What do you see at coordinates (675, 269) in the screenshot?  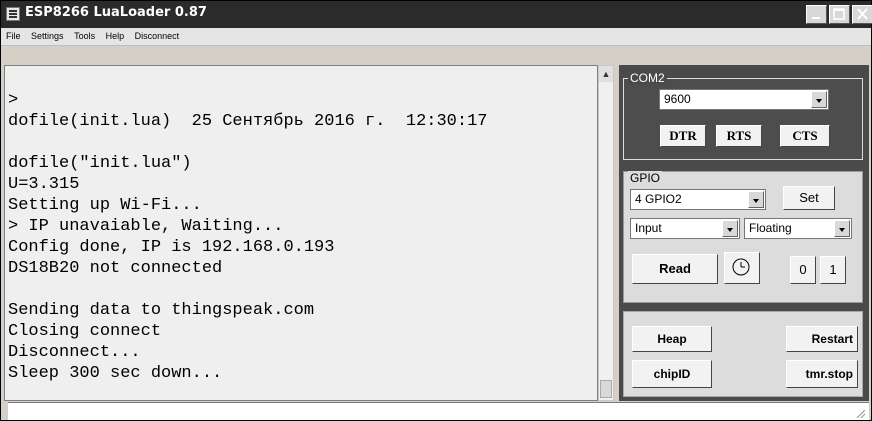 I see `gpio-read-button: Read` at bounding box center [675, 269].